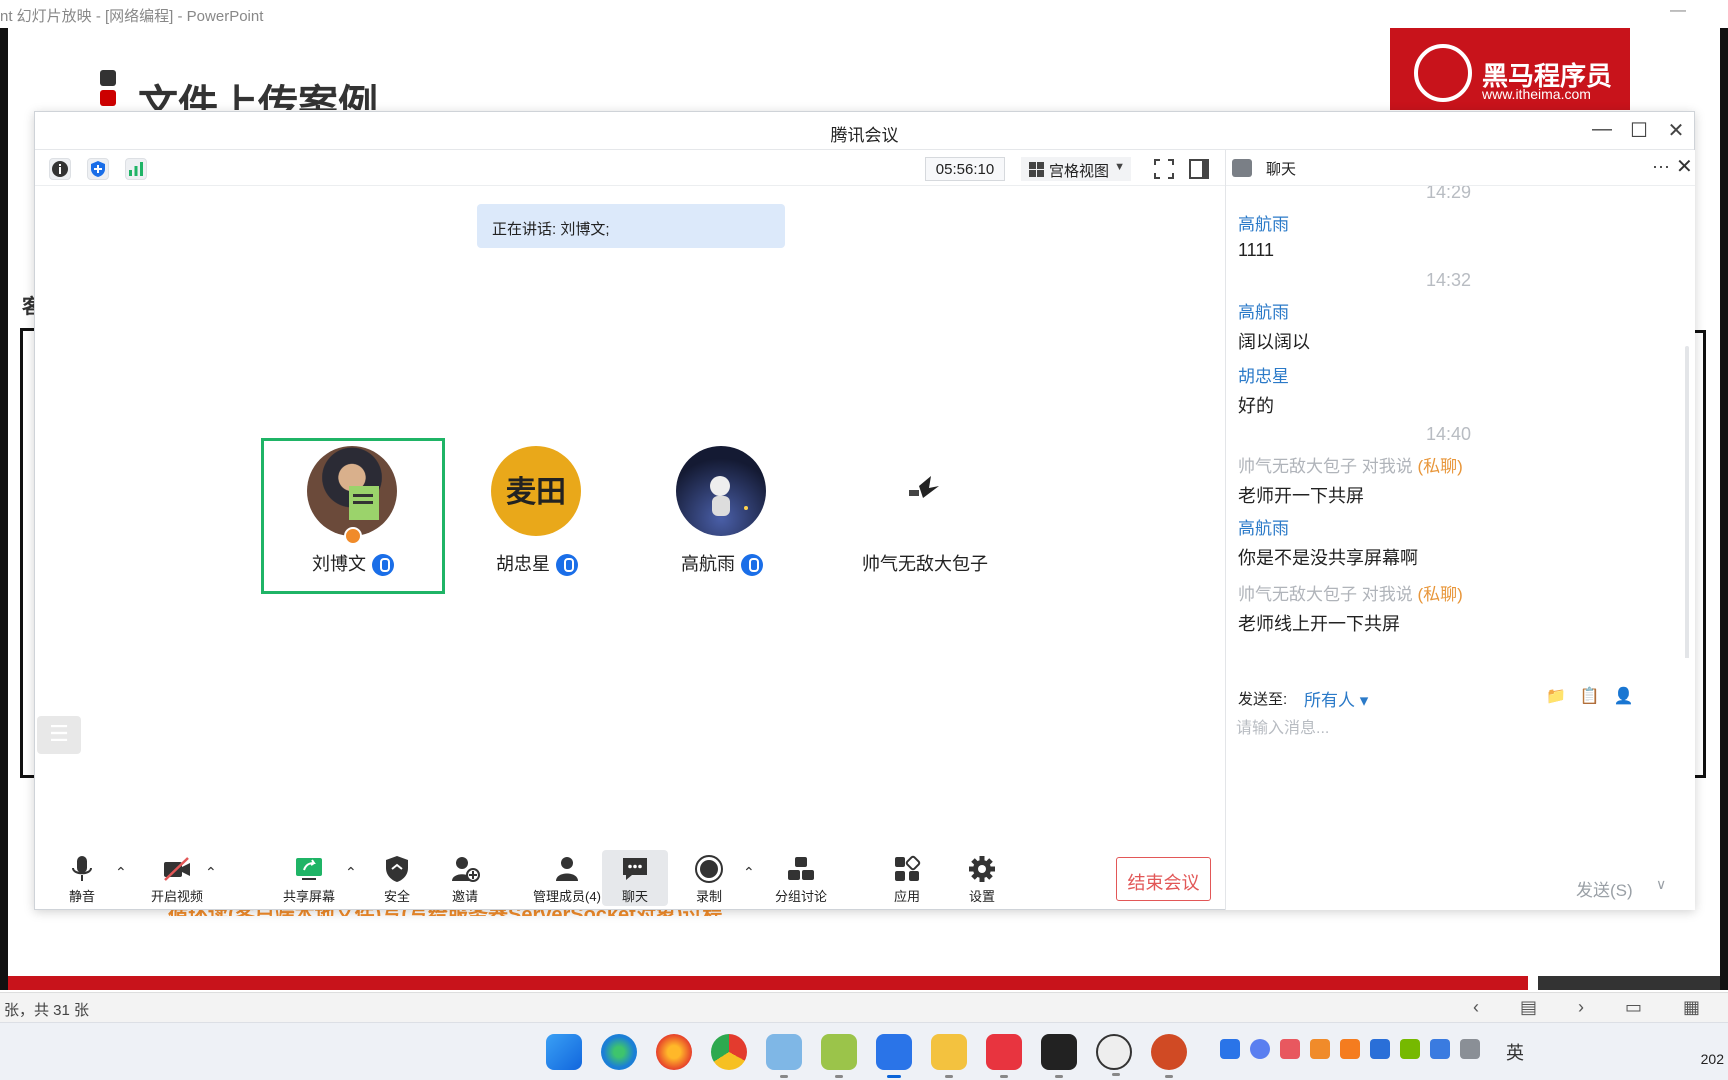 This screenshot has width=1728, height=1080. Describe the element at coordinates (709, 877) in the screenshot. I see `record-button: 录制` at that location.